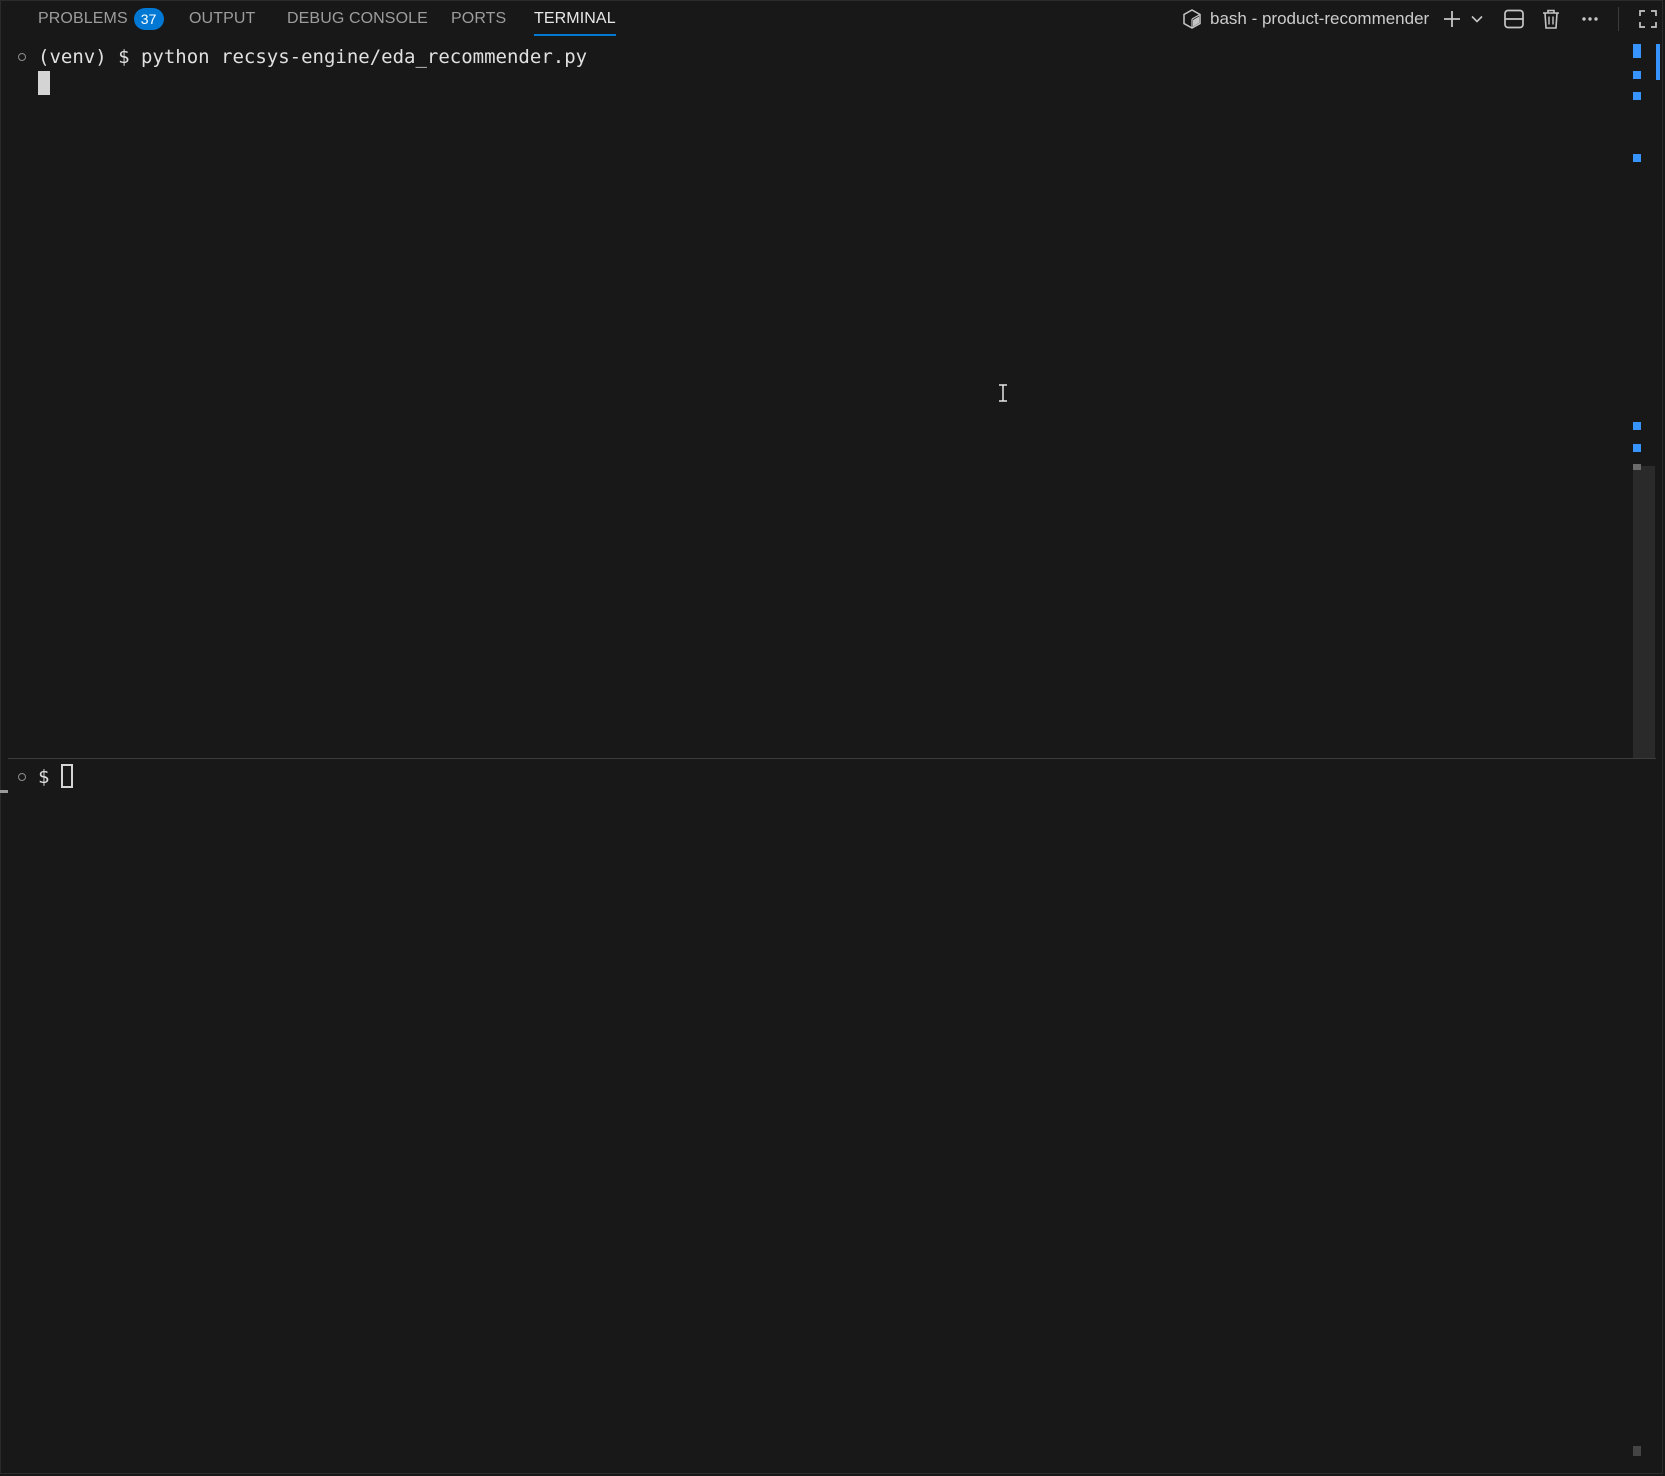 The image size is (1665, 1476). I want to click on top-pane-scroll-thumb, so click(1644, 612).